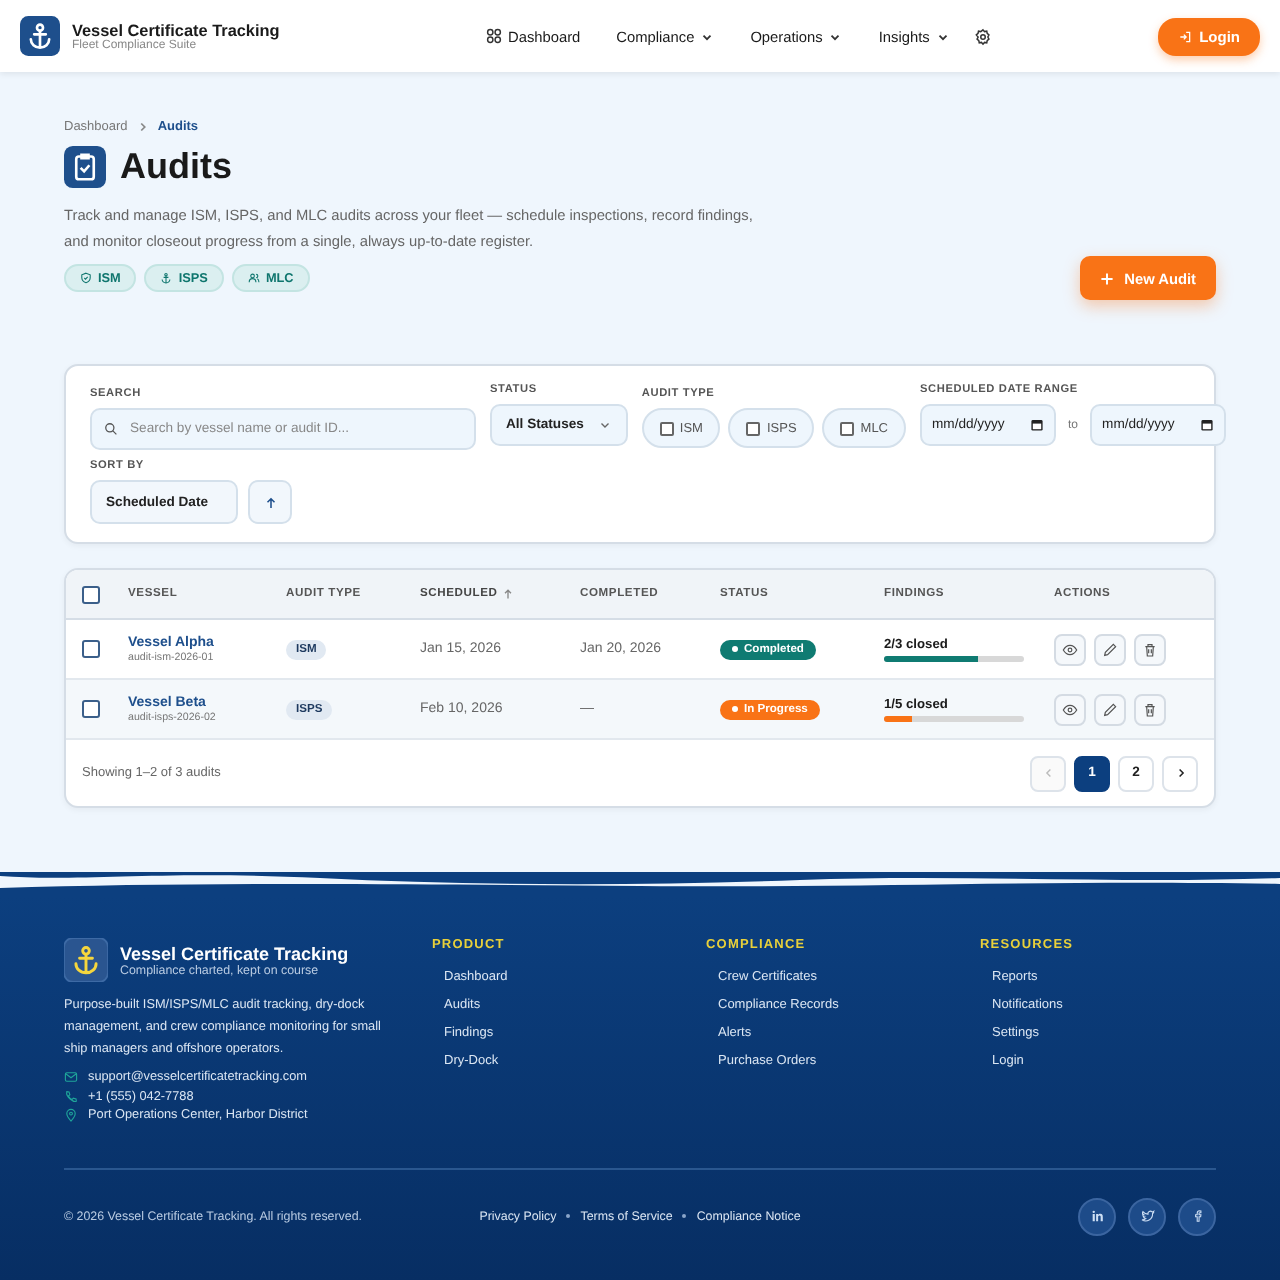  What do you see at coordinates (507, 594) in the screenshot?
I see `sort-arrow-icon` at bounding box center [507, 594].